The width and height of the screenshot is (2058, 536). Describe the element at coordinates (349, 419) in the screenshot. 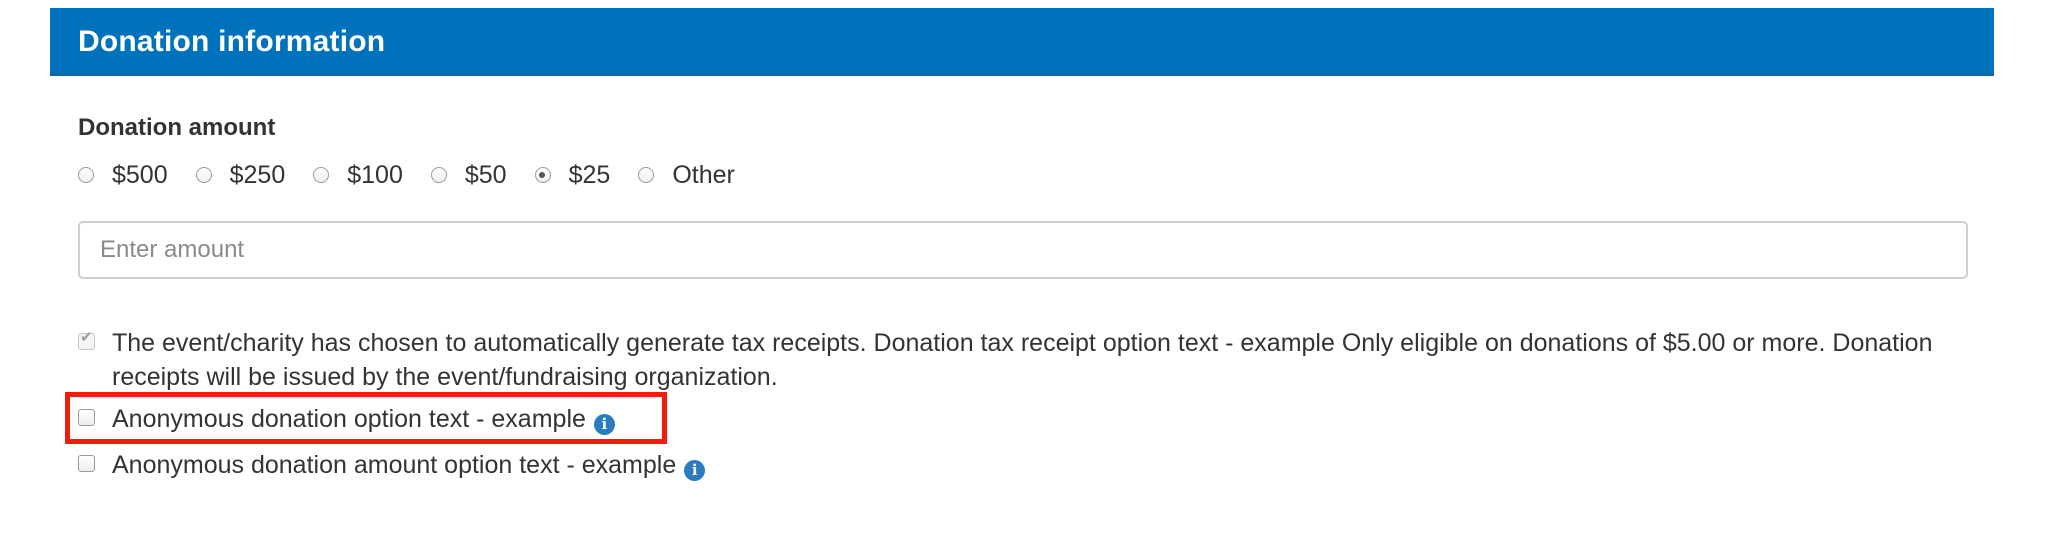

I see `anonymous-donation-text: Anonymous donation option text - example` at that location.